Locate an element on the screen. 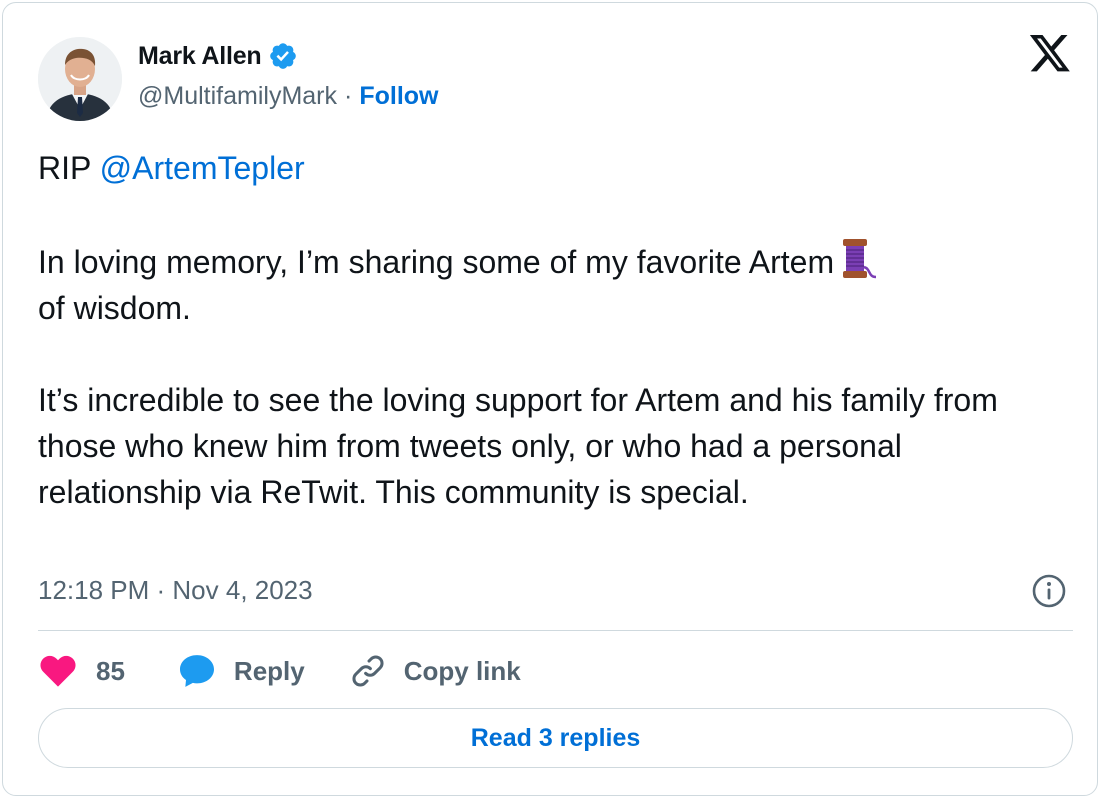  heart-icon is located at coordinates (58, 671).